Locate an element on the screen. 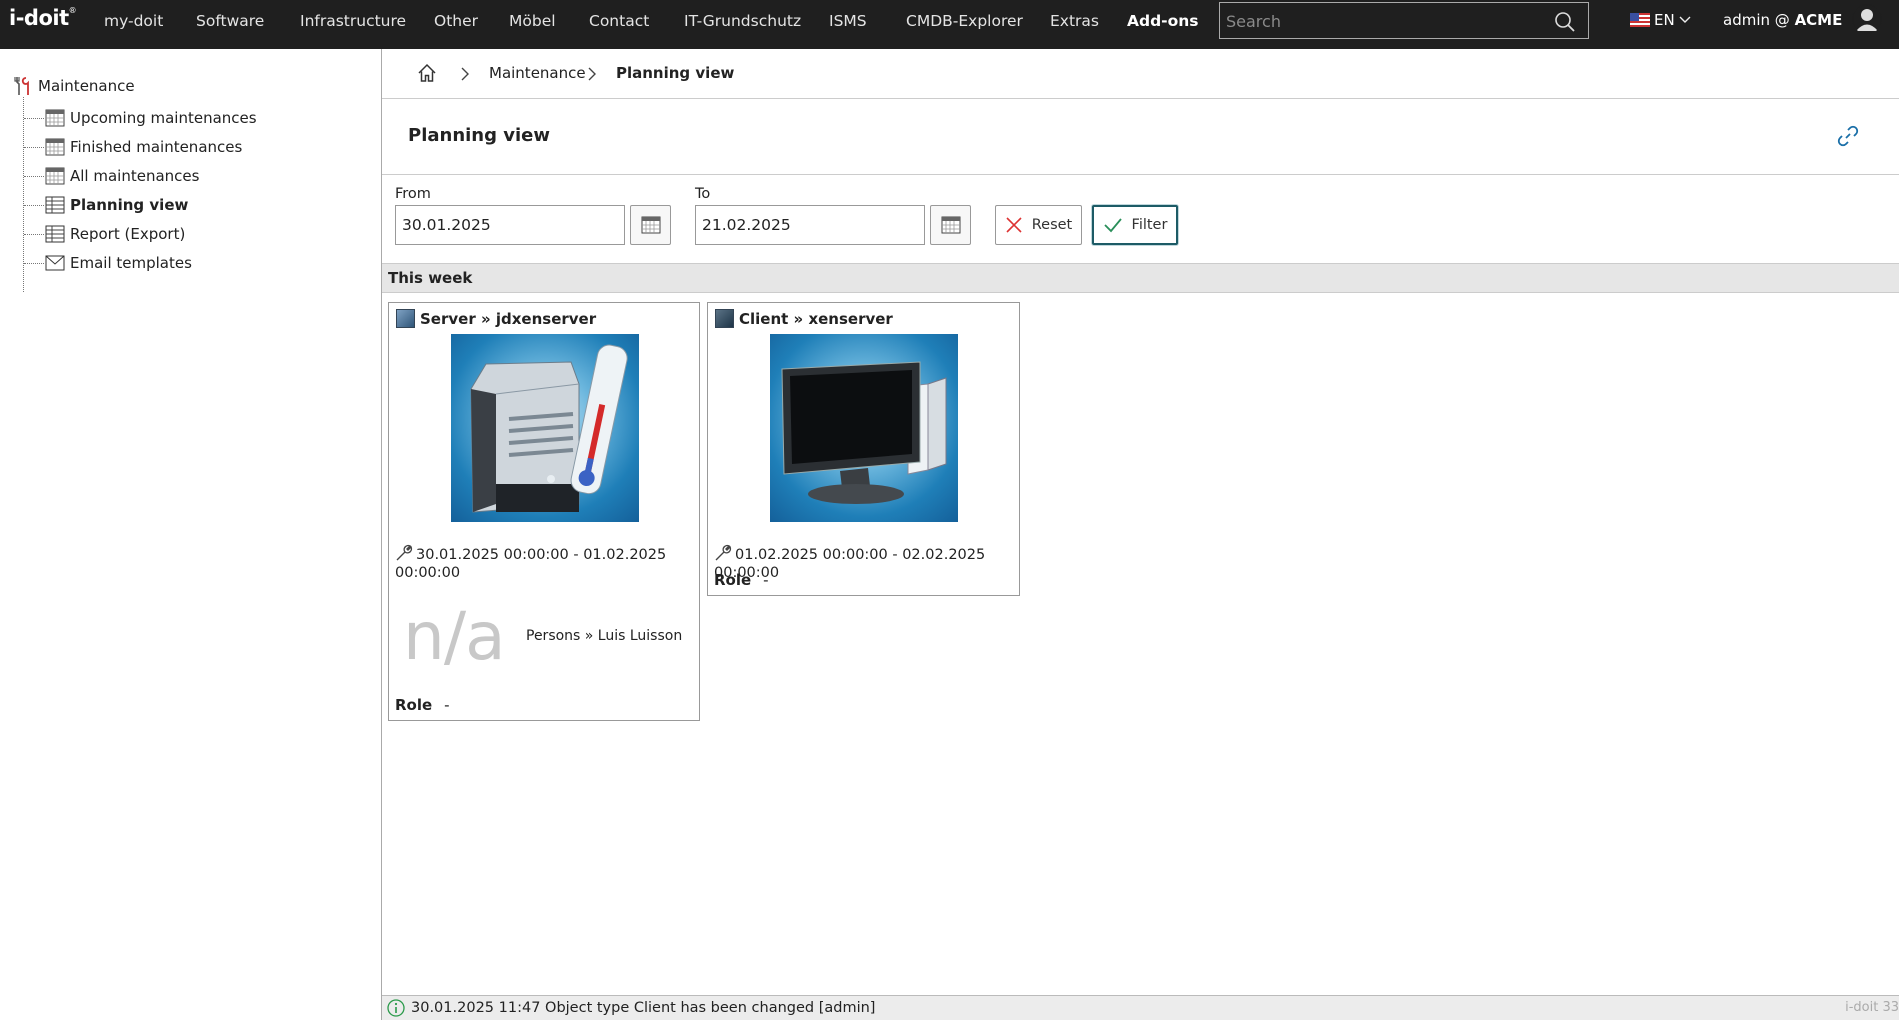 The image size is (1899, 1020). wrench-icon is located at coordinates (723, 552).